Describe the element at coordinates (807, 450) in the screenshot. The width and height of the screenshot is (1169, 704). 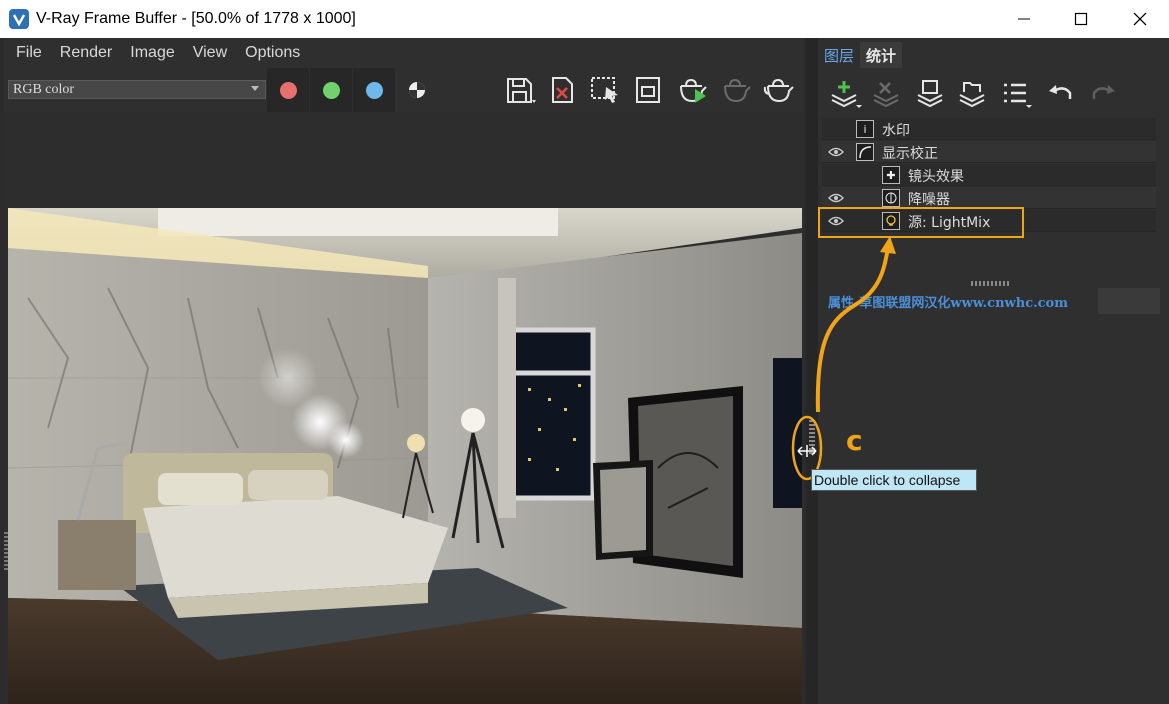
I see `resize-cursor-icon` at that location.